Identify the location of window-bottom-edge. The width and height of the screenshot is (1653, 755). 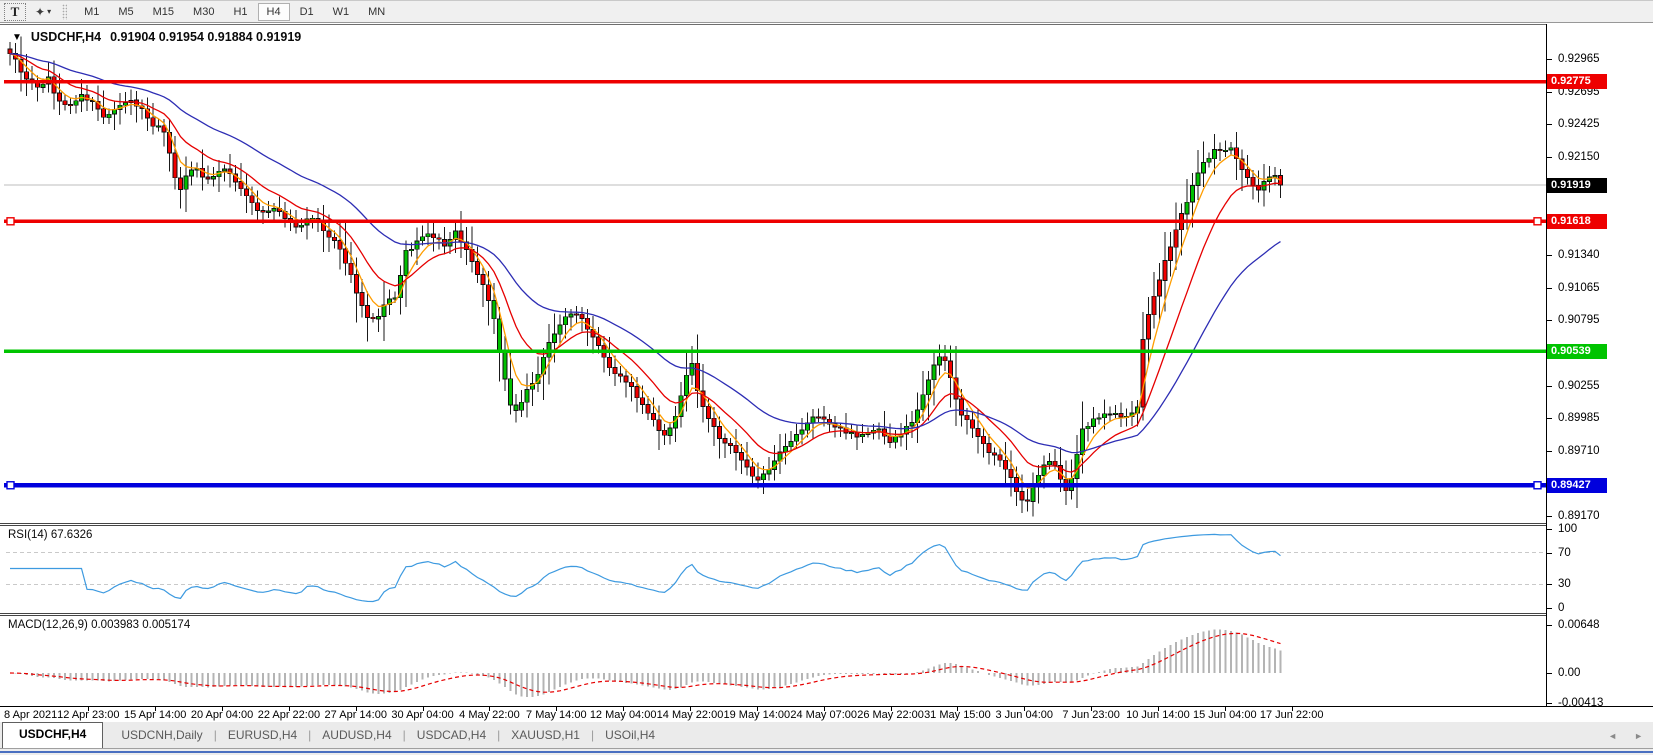
(826, 752).